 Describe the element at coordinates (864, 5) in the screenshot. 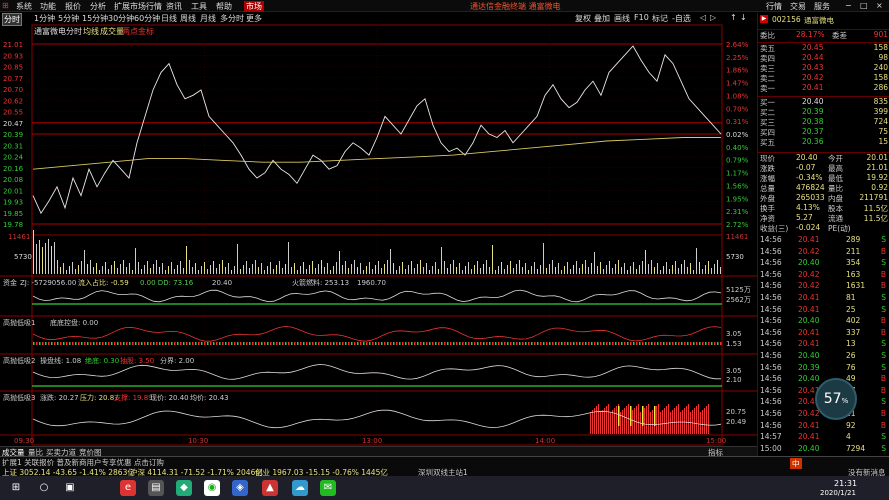

I see `maximize-icon: □` at that location.